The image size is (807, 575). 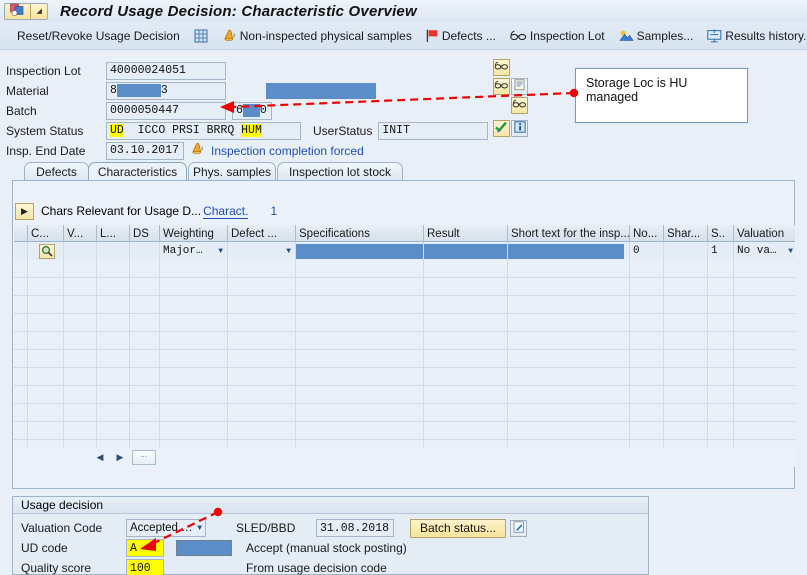 What do you see at coordinates (721, 251) in the screenshot?
I see `cell-s: 1` at bounding box center [721, 251].